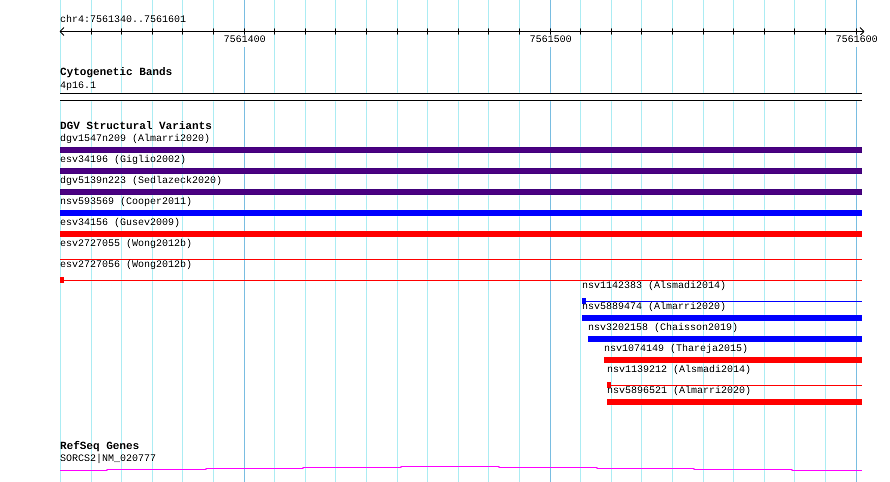 The width and height of the screenshot is (890, 482). I want to click on feature-label: nsv593569 (Cooper2011), so click(126, 203).